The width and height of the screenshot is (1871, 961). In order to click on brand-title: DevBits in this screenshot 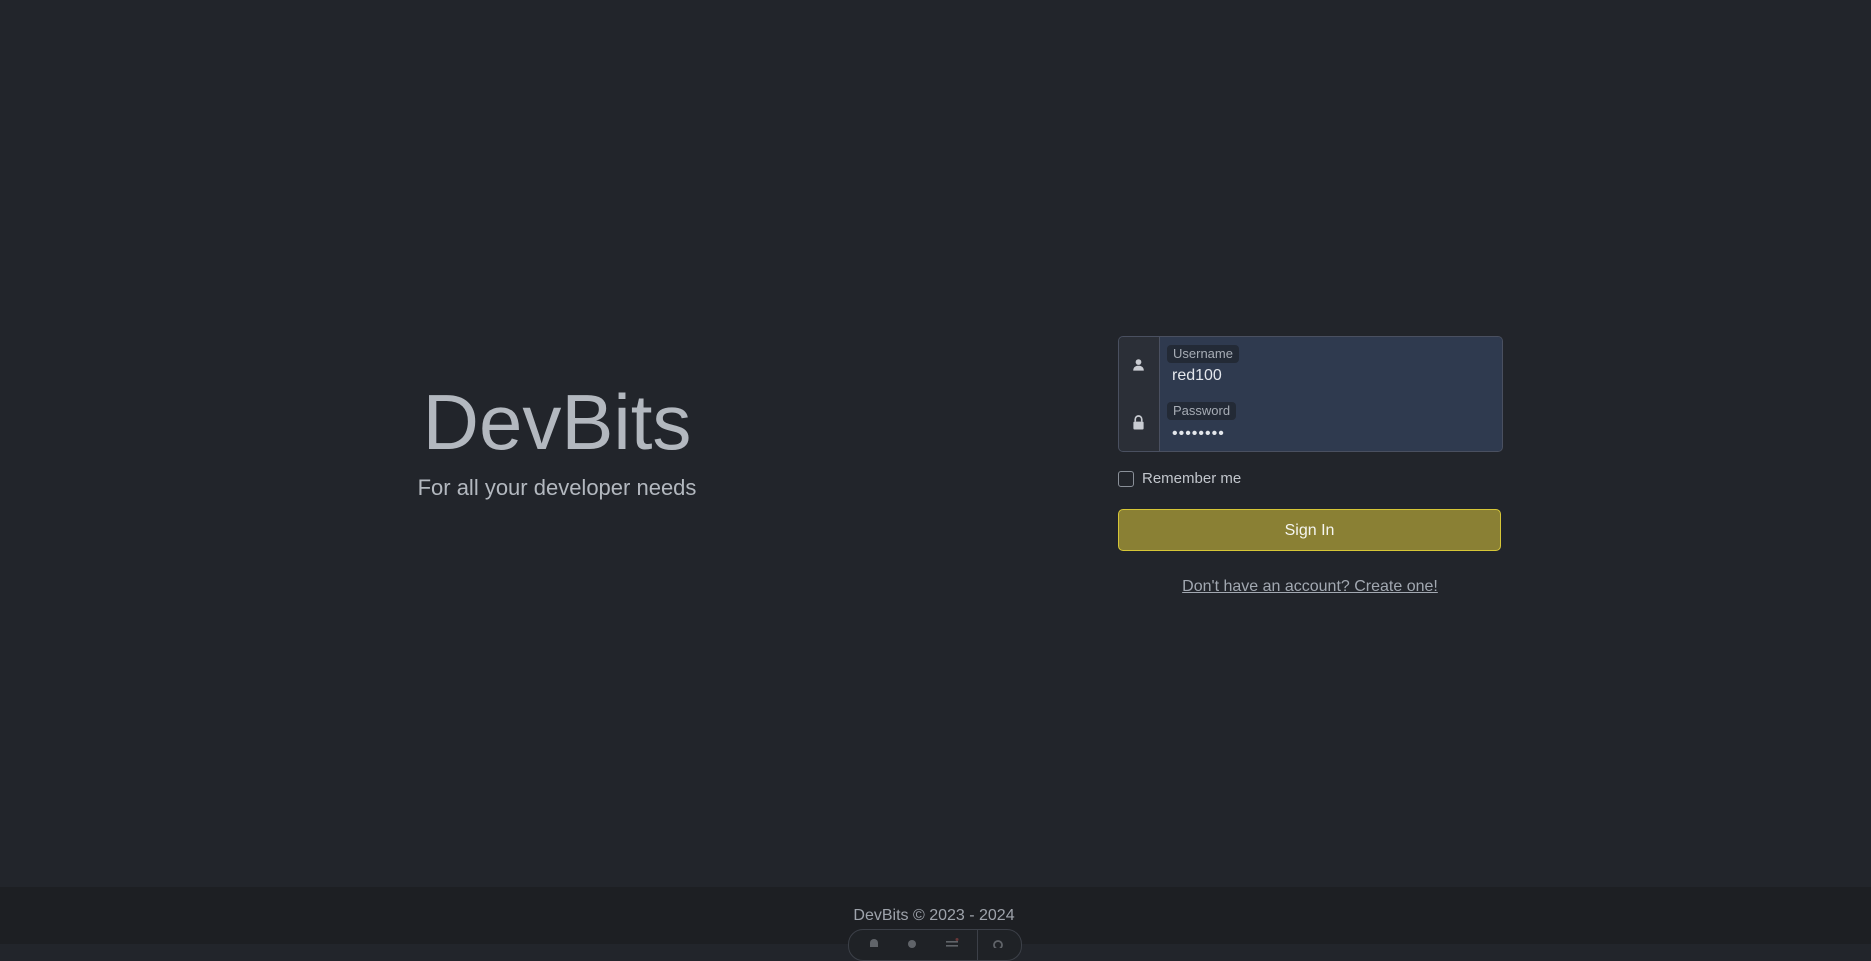, I will do `click(557, 422)`.